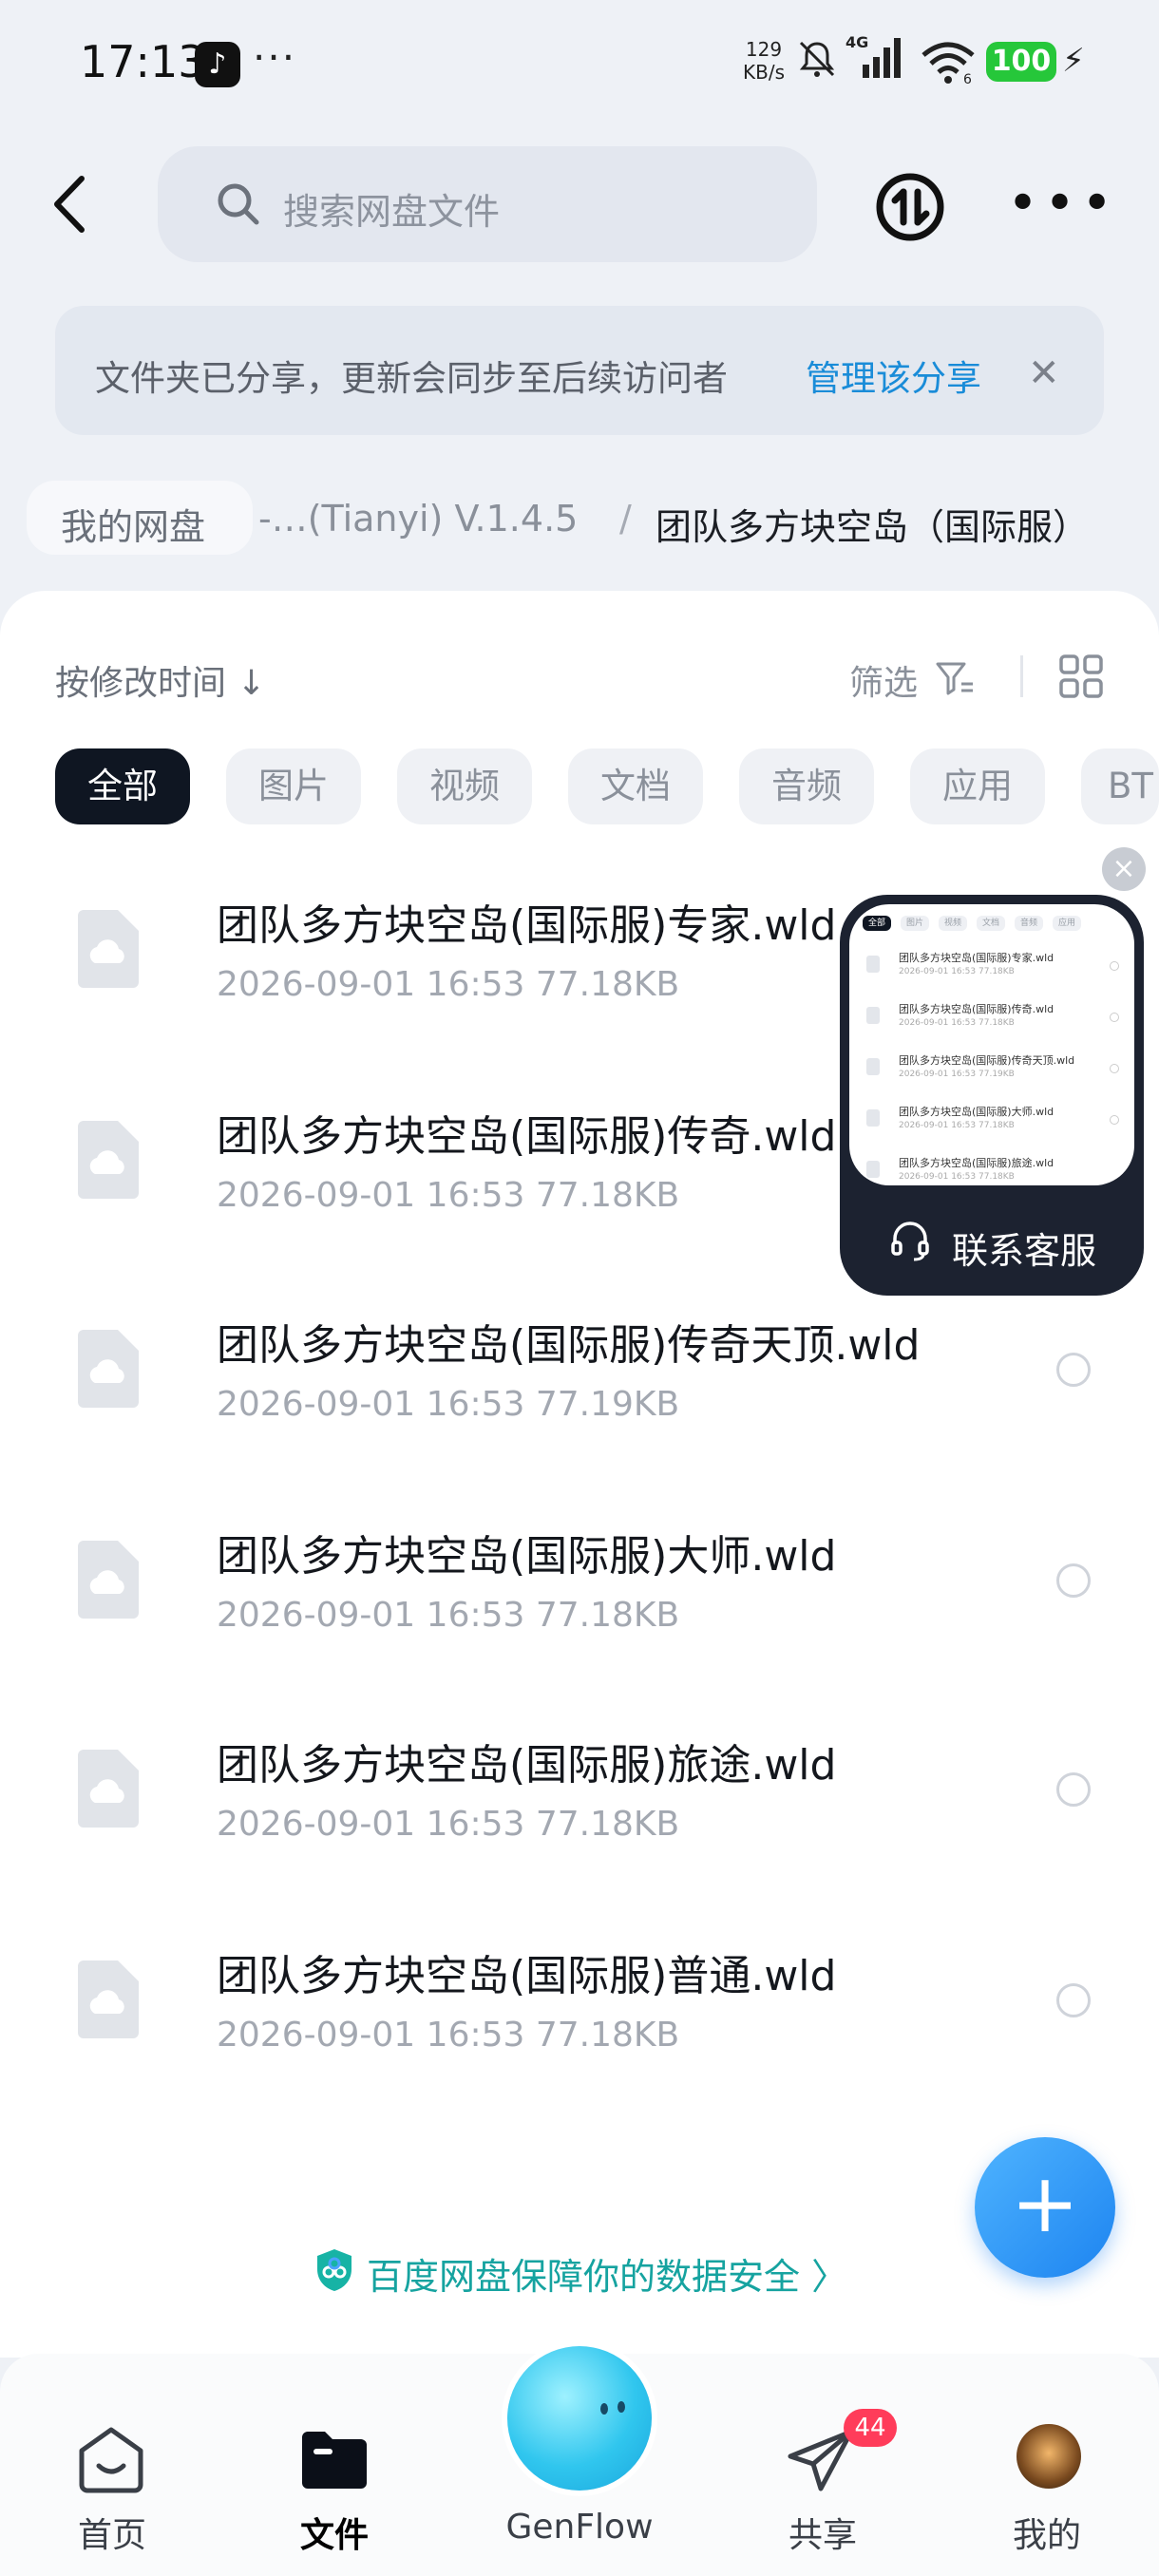  Describe the element at coordinates (392, 212) in the screenshot. I see `search-placeholder: 搜索网盘文件` at that location.